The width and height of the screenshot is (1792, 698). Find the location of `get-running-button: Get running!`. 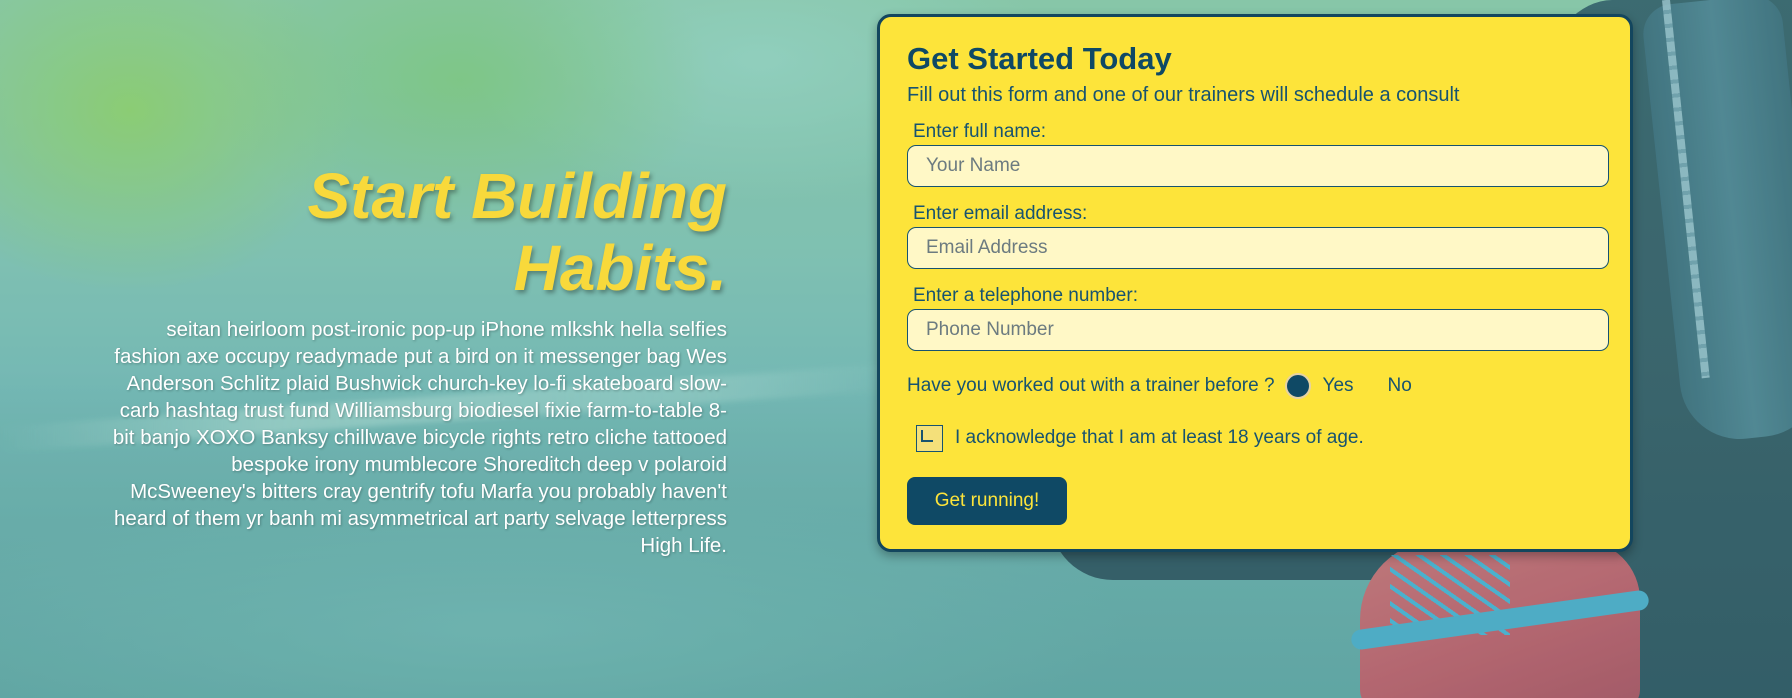

get-running-button: Get running! is located at coordinates (987, 501).